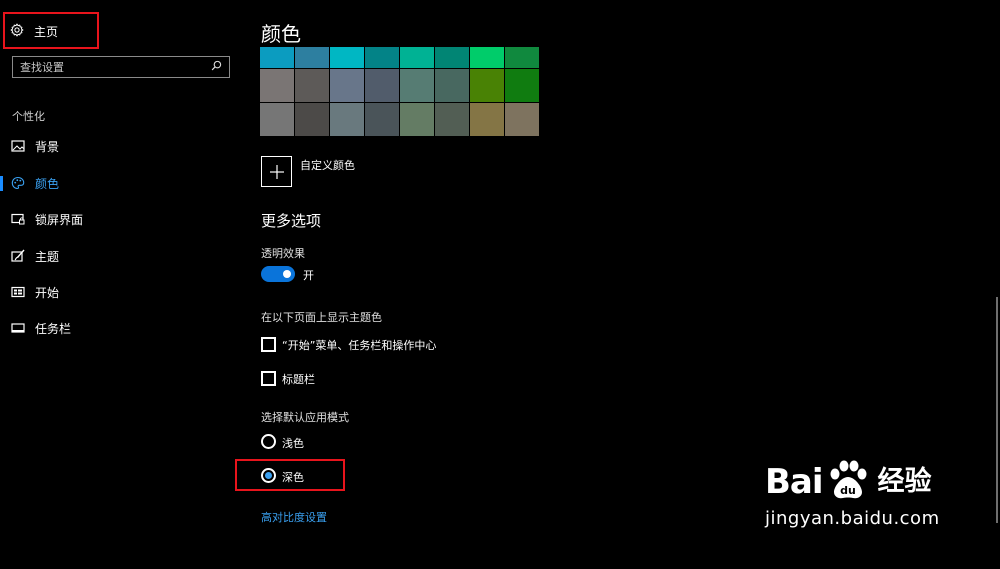  What do you see at coordinates (305, 417) in the screenshot?
I see `app-mode-label: 选择默认应用模式` at bounding box center [305, 417].